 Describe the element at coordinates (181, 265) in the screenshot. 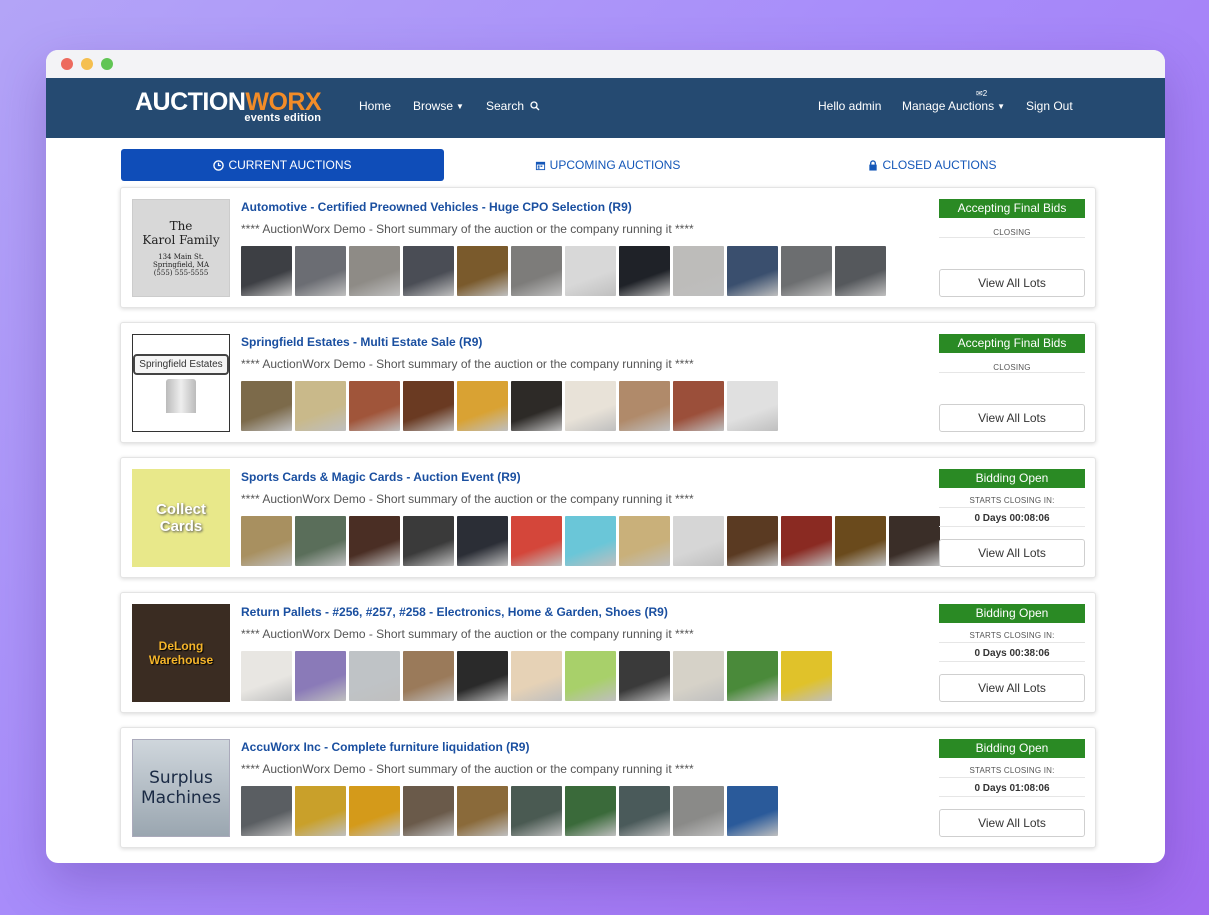

I see `thumb-line: Springfield, MA` at that location.